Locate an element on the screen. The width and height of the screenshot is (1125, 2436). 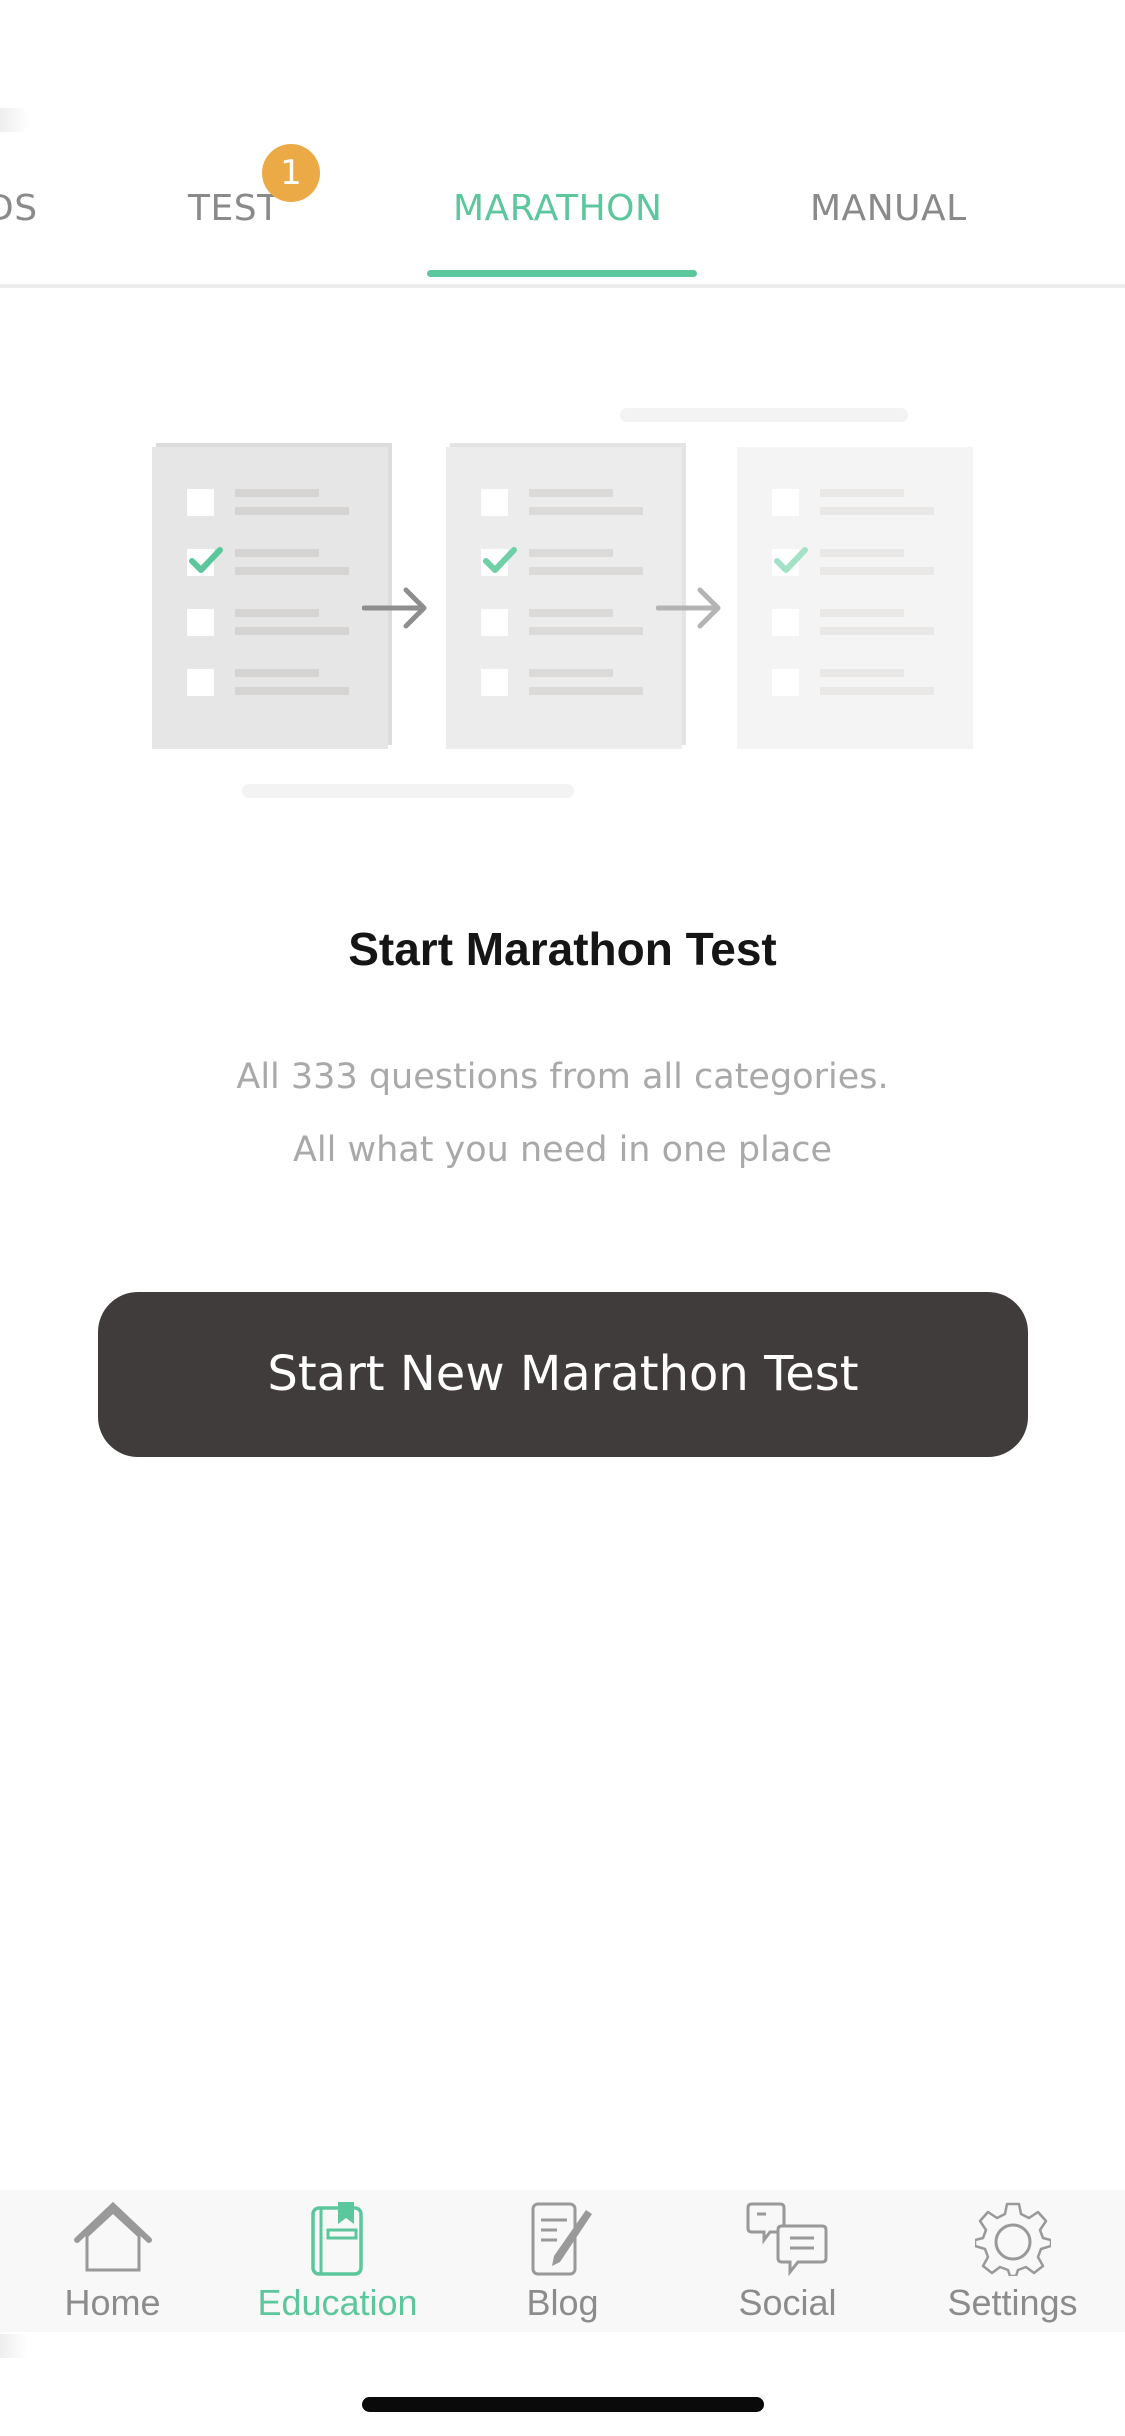
active-tab-indicator is located at coordinates (562, 273).